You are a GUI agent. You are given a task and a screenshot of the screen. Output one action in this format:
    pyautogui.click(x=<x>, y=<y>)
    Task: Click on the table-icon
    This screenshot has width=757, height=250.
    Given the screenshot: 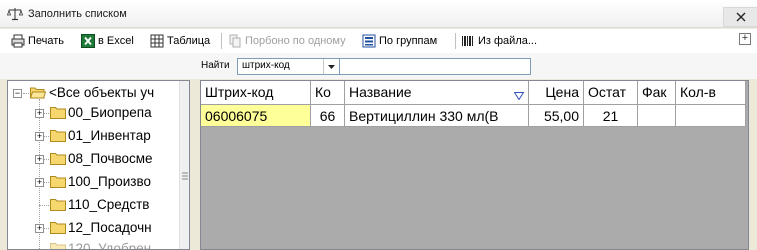 What is the action you would take?
    pyautogui.click(x=157, y=41)
    